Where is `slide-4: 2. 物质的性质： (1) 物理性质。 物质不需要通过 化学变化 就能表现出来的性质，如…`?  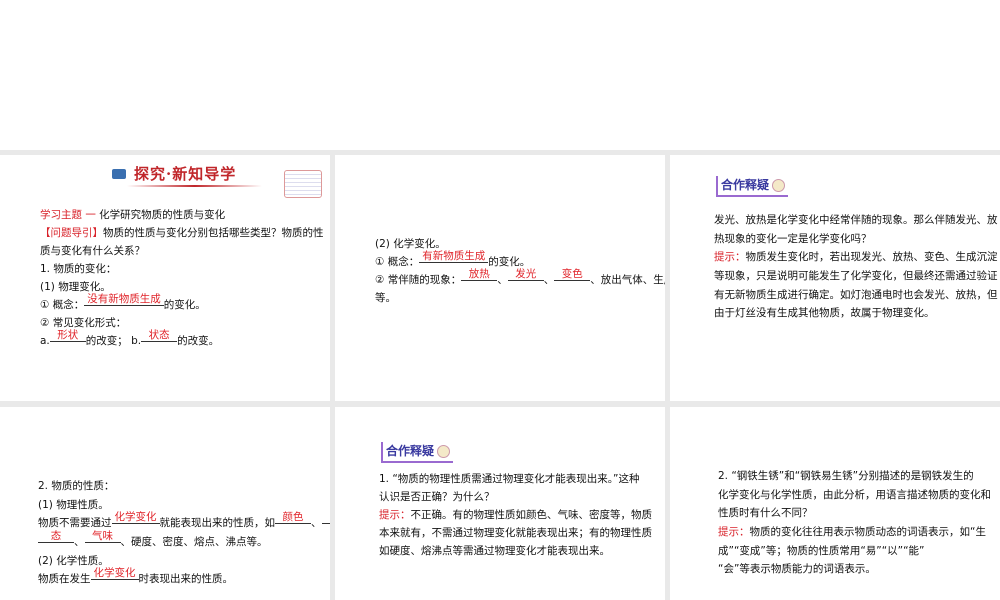
slide-4: 2. 物质的性质： (1) 物理性质。 物质不需要通过 化学变化 就能表现出来的性质，如… is located at coordinates (165, 503).